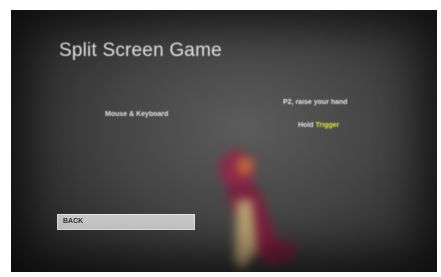 The height and width of the screenshot is (277, 441). I want to click on player1-input-label: Mouse & Keyboard, so click(137, 114).